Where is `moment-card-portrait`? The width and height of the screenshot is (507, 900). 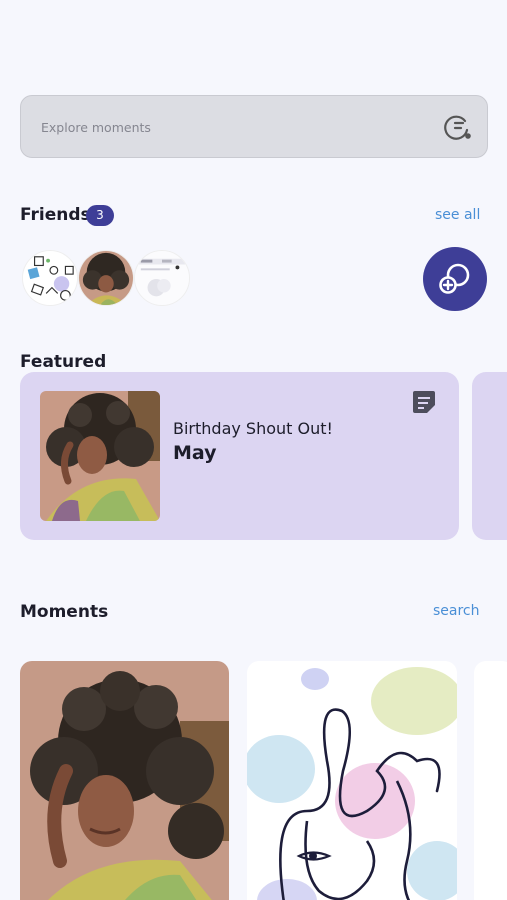 moment-card-portrait is located at coordinates (124, 780).